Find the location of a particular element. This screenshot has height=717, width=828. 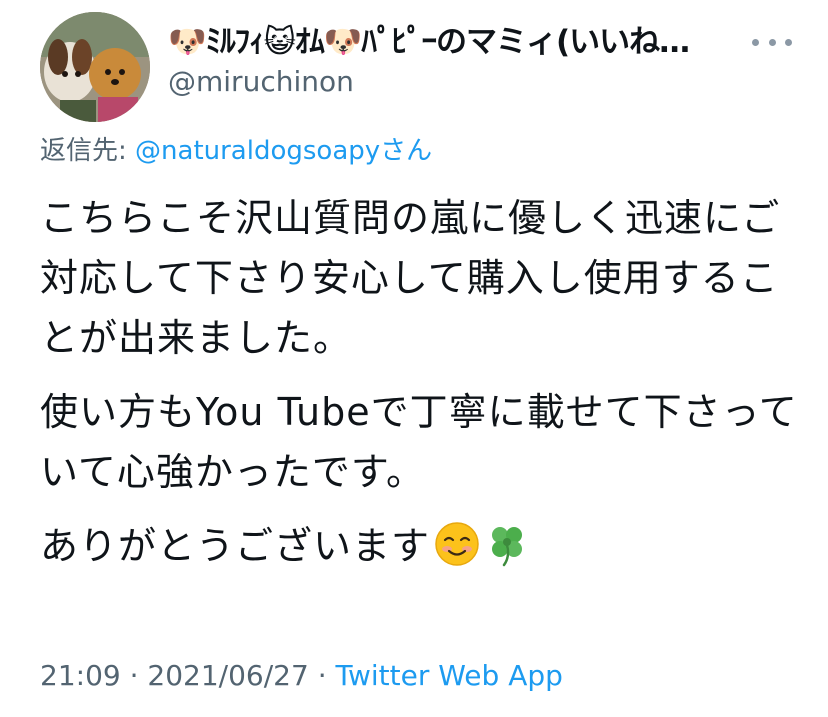

more-options-button is located at coordinates (772, 42).